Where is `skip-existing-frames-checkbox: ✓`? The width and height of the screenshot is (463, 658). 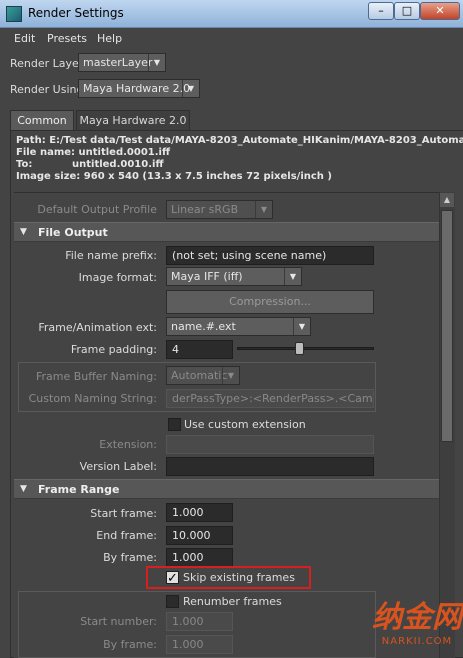 skip-existing-frames-checkbox: ✓ is located at coordinates (172, 578).